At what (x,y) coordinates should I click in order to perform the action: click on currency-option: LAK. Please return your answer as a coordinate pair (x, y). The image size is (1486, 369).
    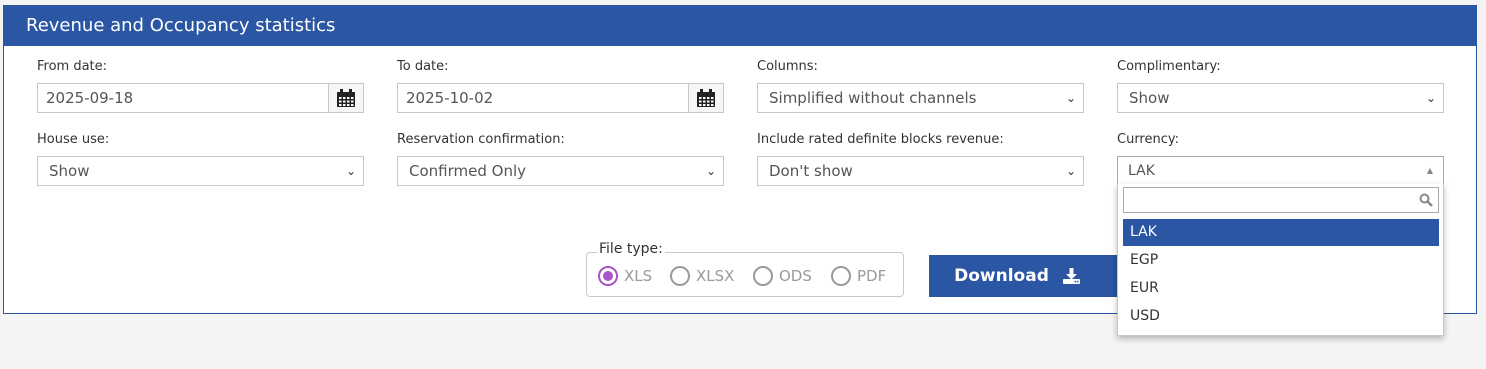
    Looking at the image, I should click on (1281, 232).